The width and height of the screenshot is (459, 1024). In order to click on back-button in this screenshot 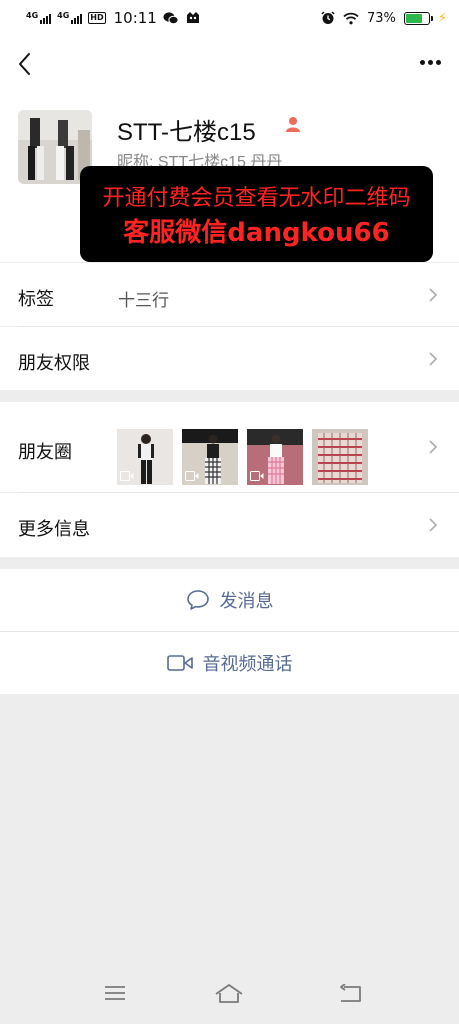, I will do `click(26, 64)`.